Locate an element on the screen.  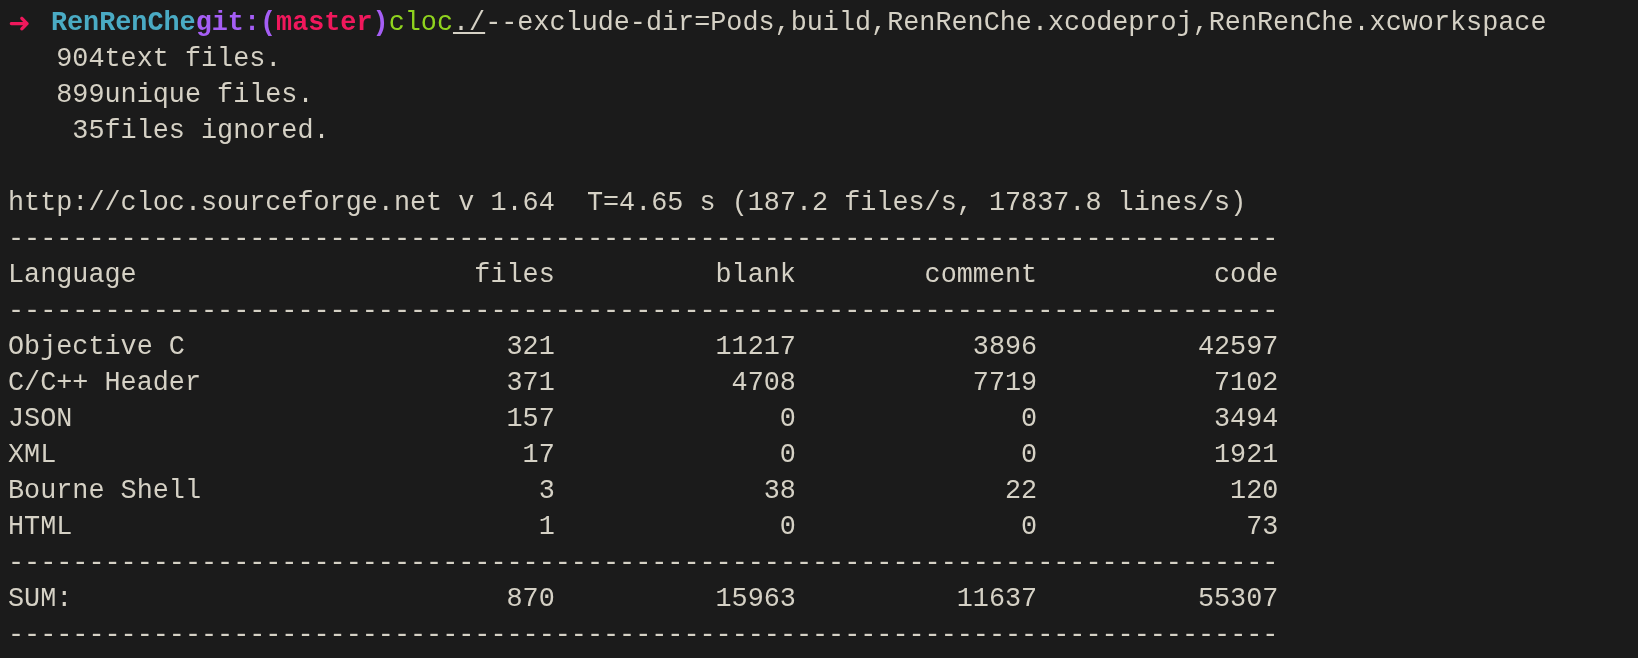
prompt-arrow: ➜ is located at coordinates (19, 23).